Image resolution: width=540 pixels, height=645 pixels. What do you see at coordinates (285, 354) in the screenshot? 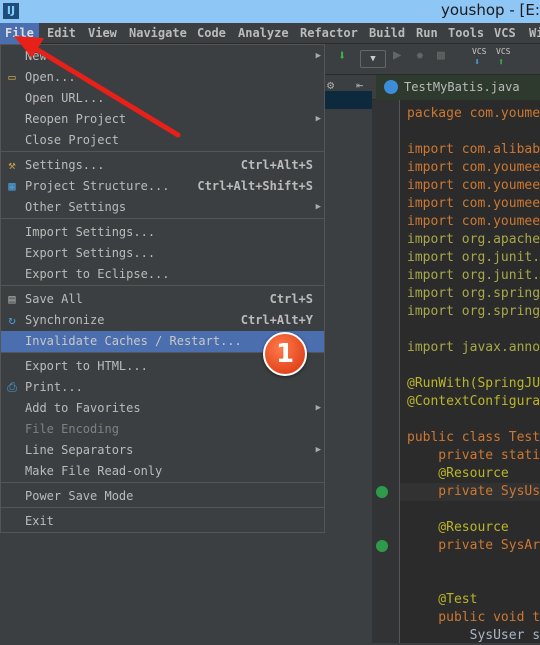
I see `step-badge: 1` at bounding box center [285, 354].